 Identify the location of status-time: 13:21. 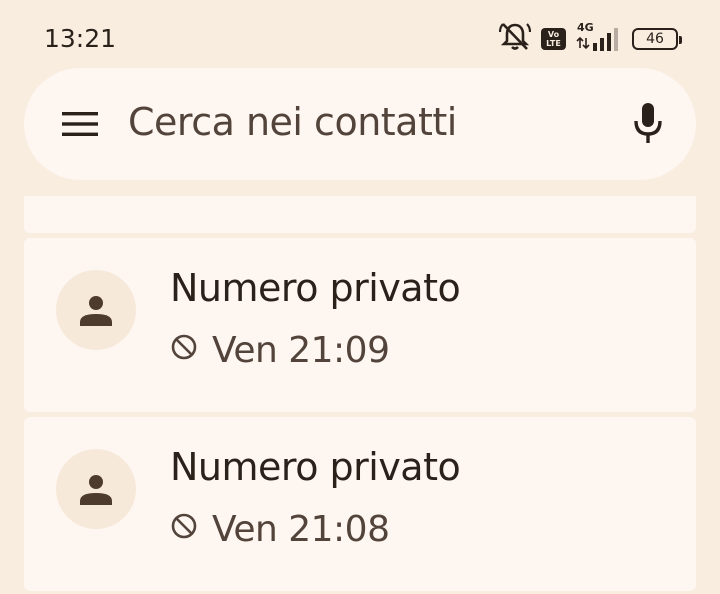
(80, 38).